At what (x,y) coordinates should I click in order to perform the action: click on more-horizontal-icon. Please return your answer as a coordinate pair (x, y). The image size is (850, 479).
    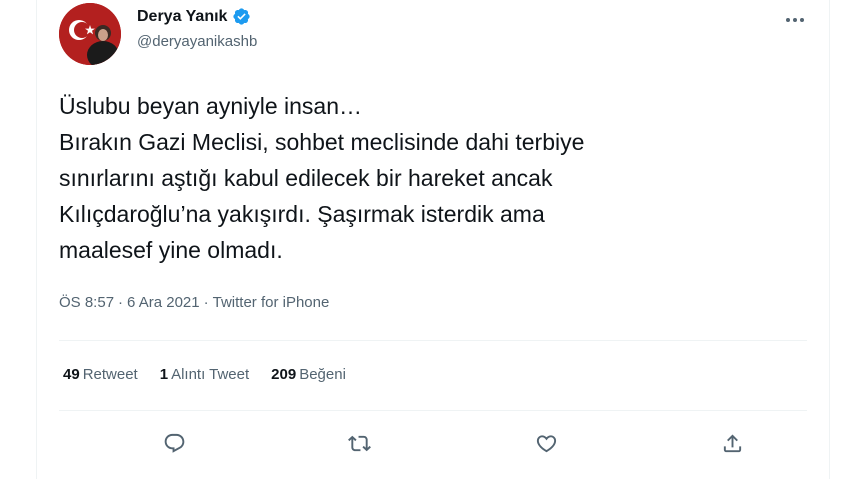
    Looking at the image, I should click on (795, 20).